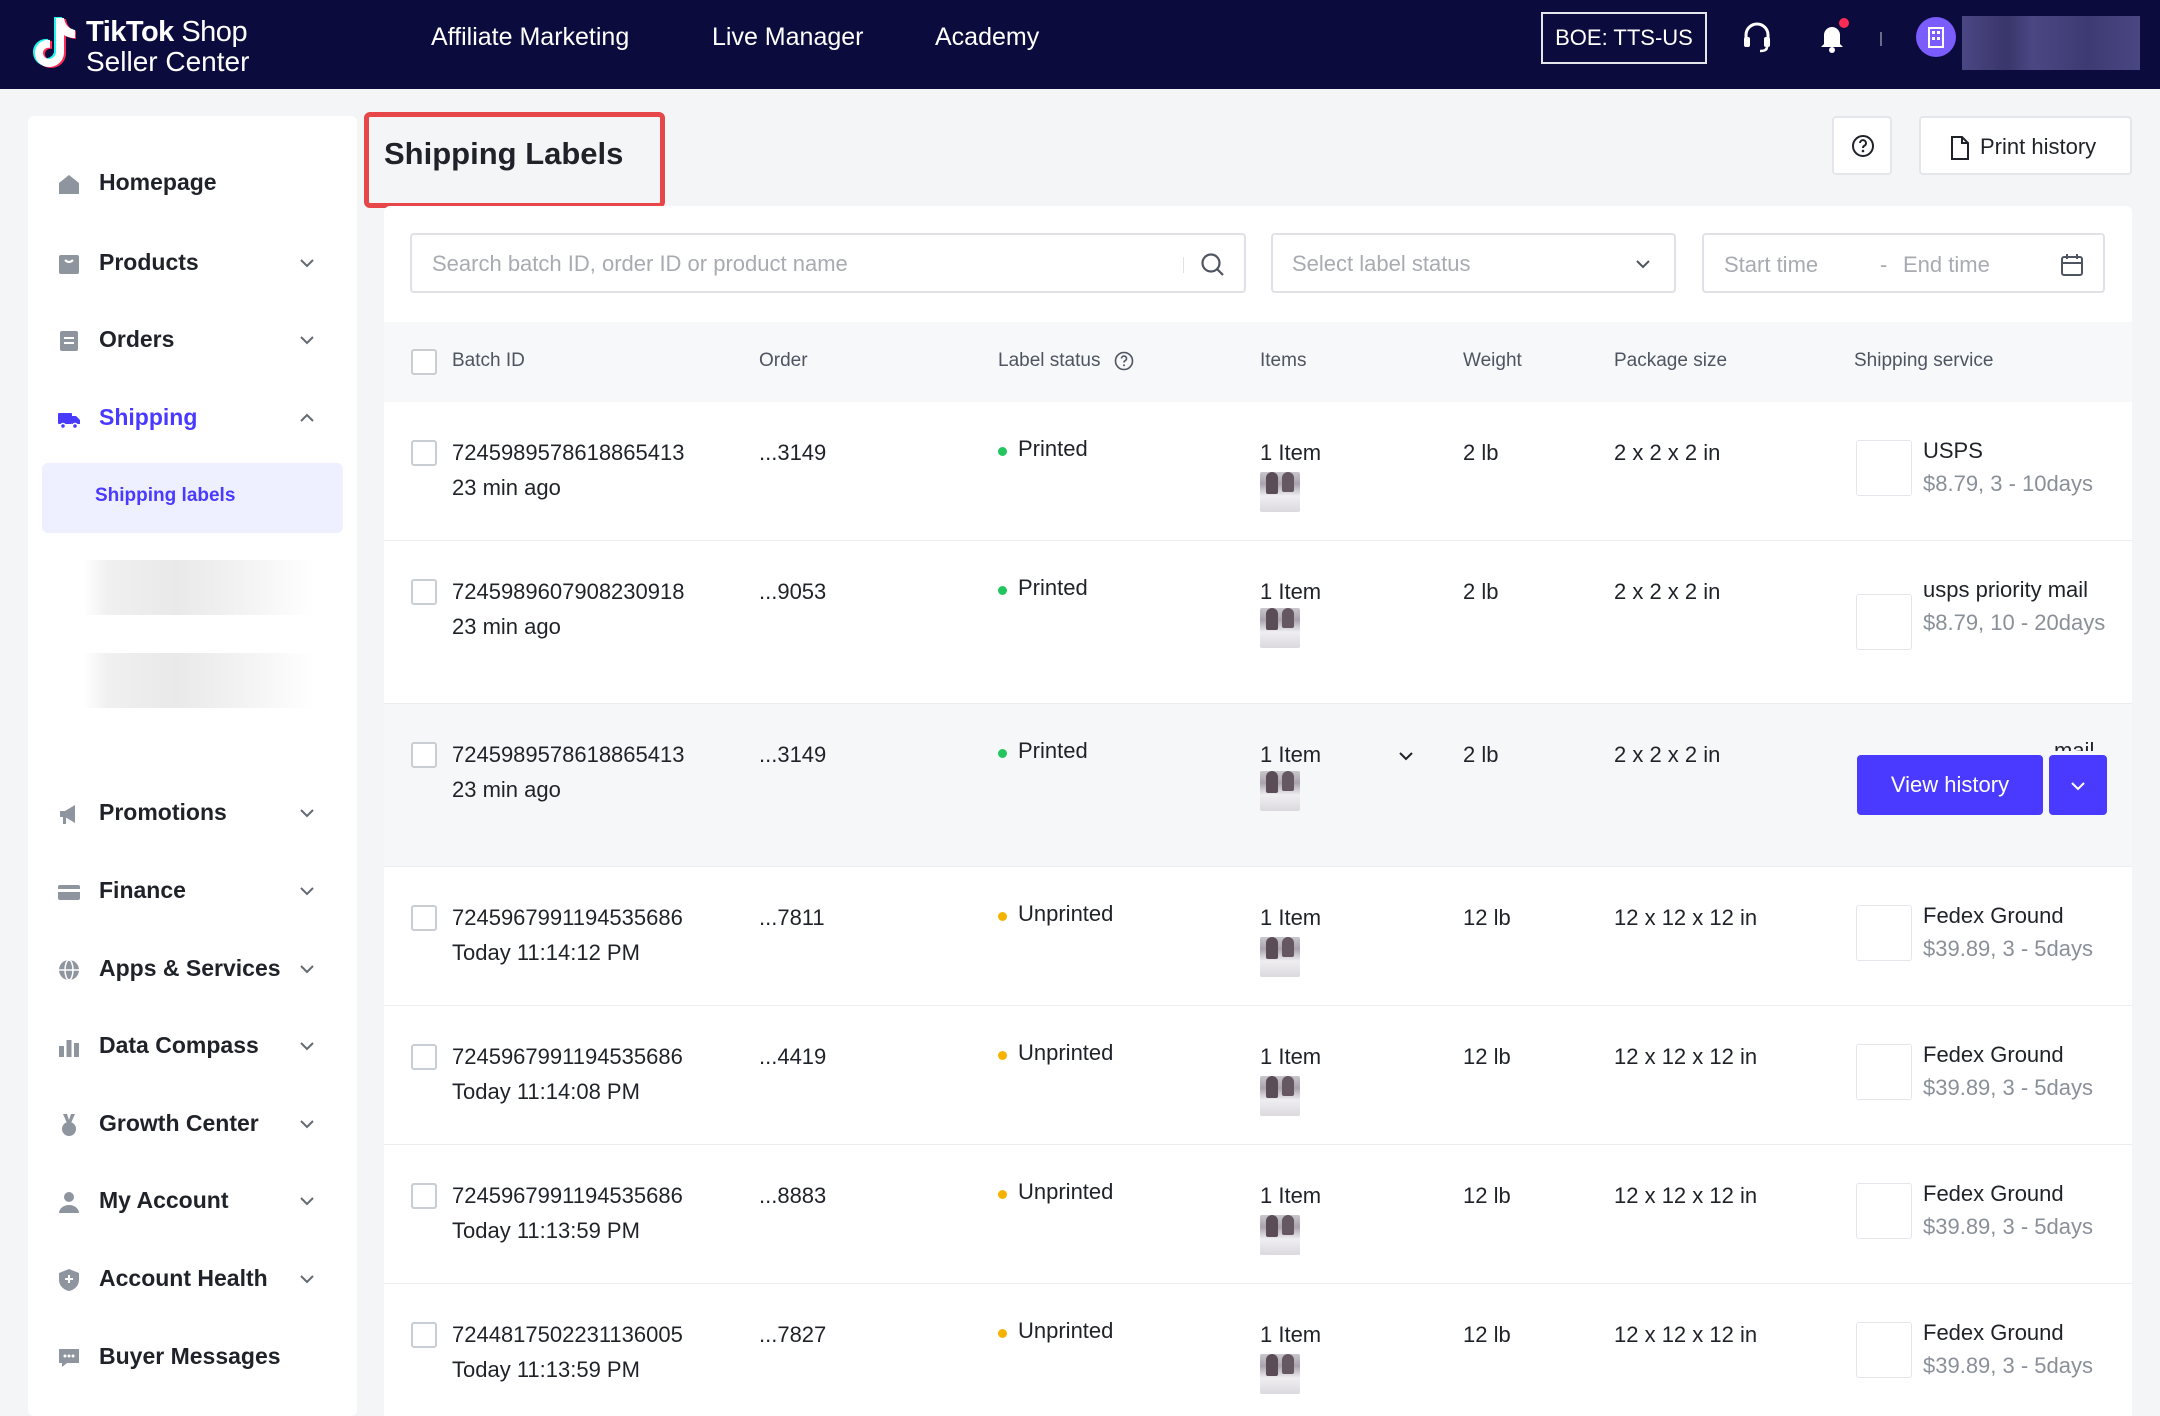 This screenshot has height=1416, width=2160. What do you see at coordinates (568, 592) in the screenshot?
I see `batch-id: 7245989607908230918` at bounding box center [568, 592].